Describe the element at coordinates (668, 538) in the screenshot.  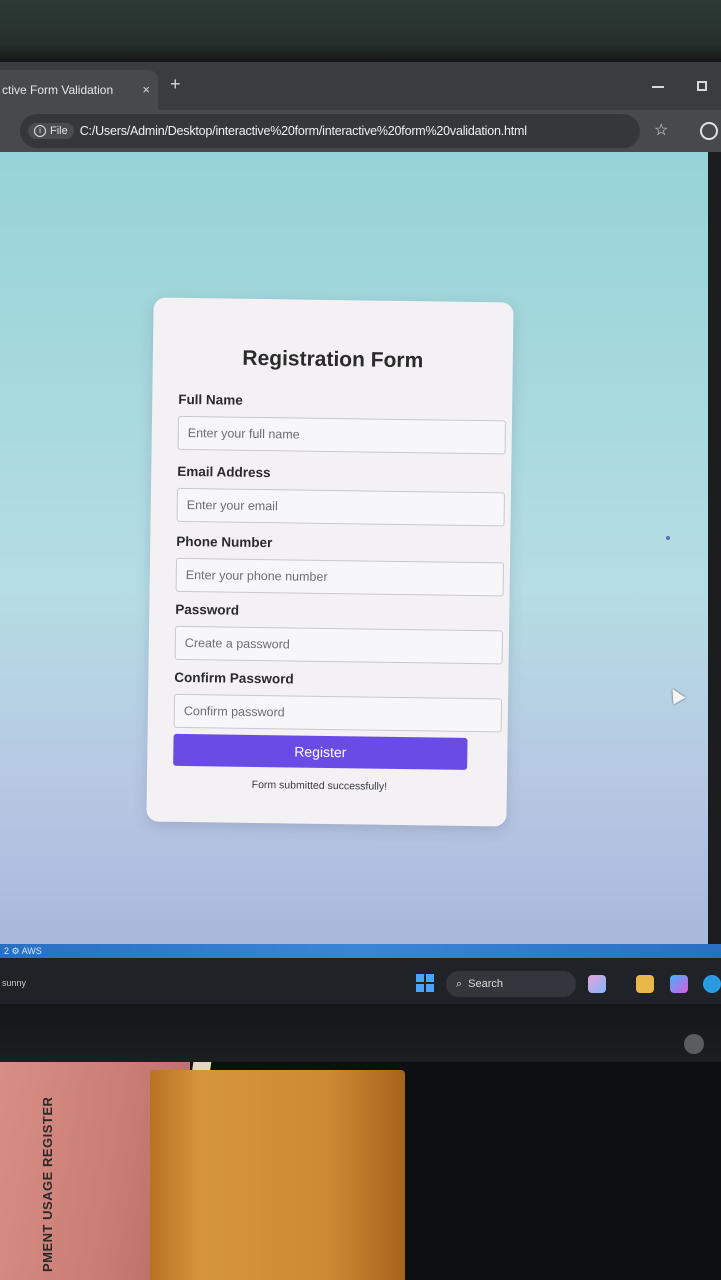
I see `stray-dot` at that location.